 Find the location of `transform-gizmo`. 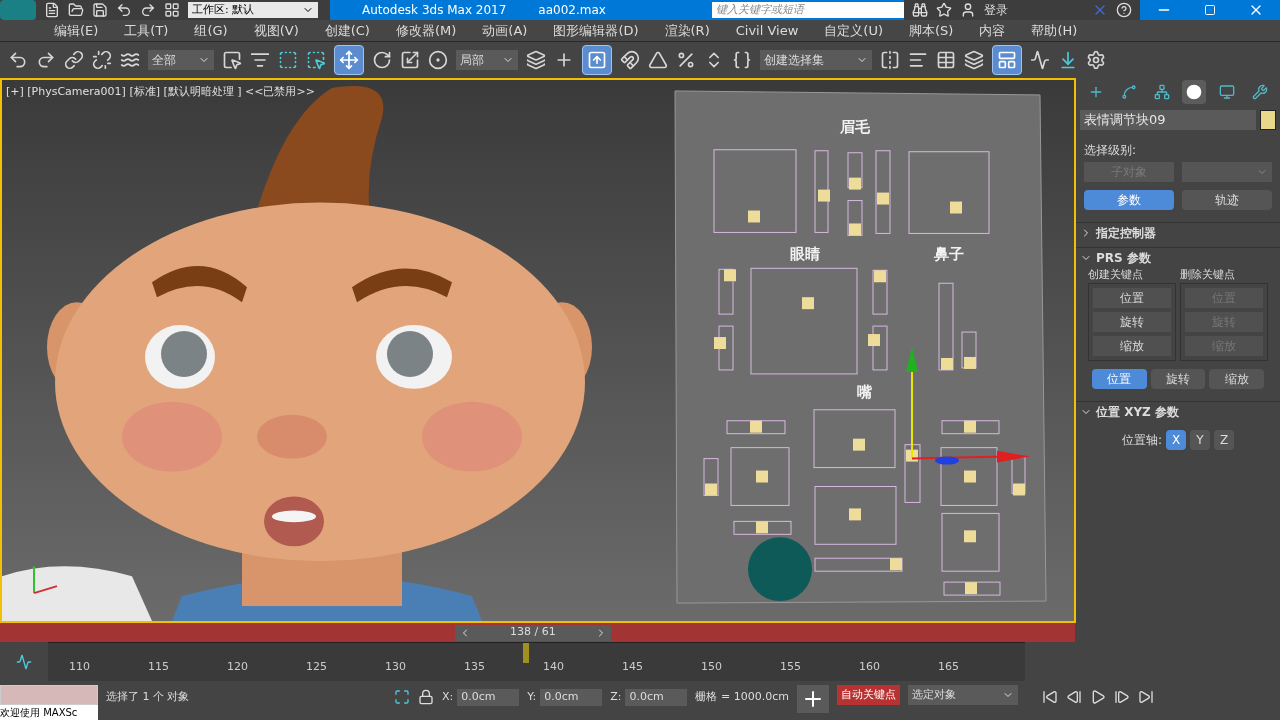

transform-gizmo is located at coordinates (968, 406).